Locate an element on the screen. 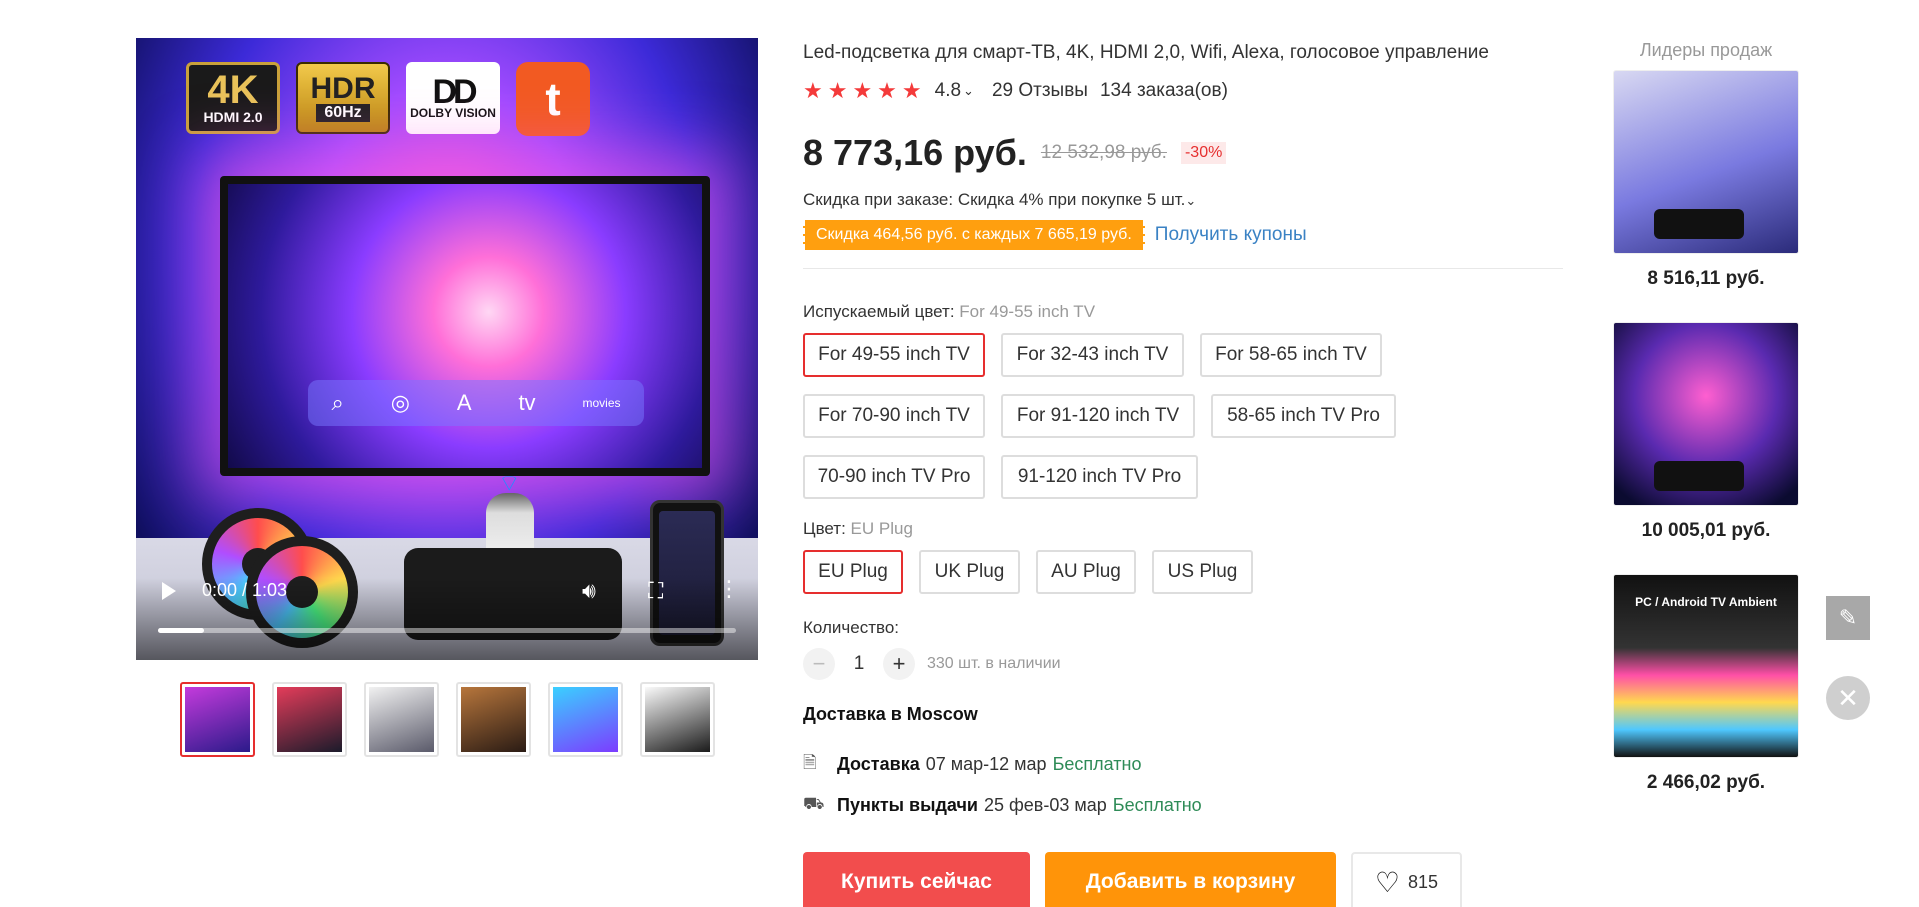  dolby-vision-text: DOLBY VISION is located at coordinates (453, 112).